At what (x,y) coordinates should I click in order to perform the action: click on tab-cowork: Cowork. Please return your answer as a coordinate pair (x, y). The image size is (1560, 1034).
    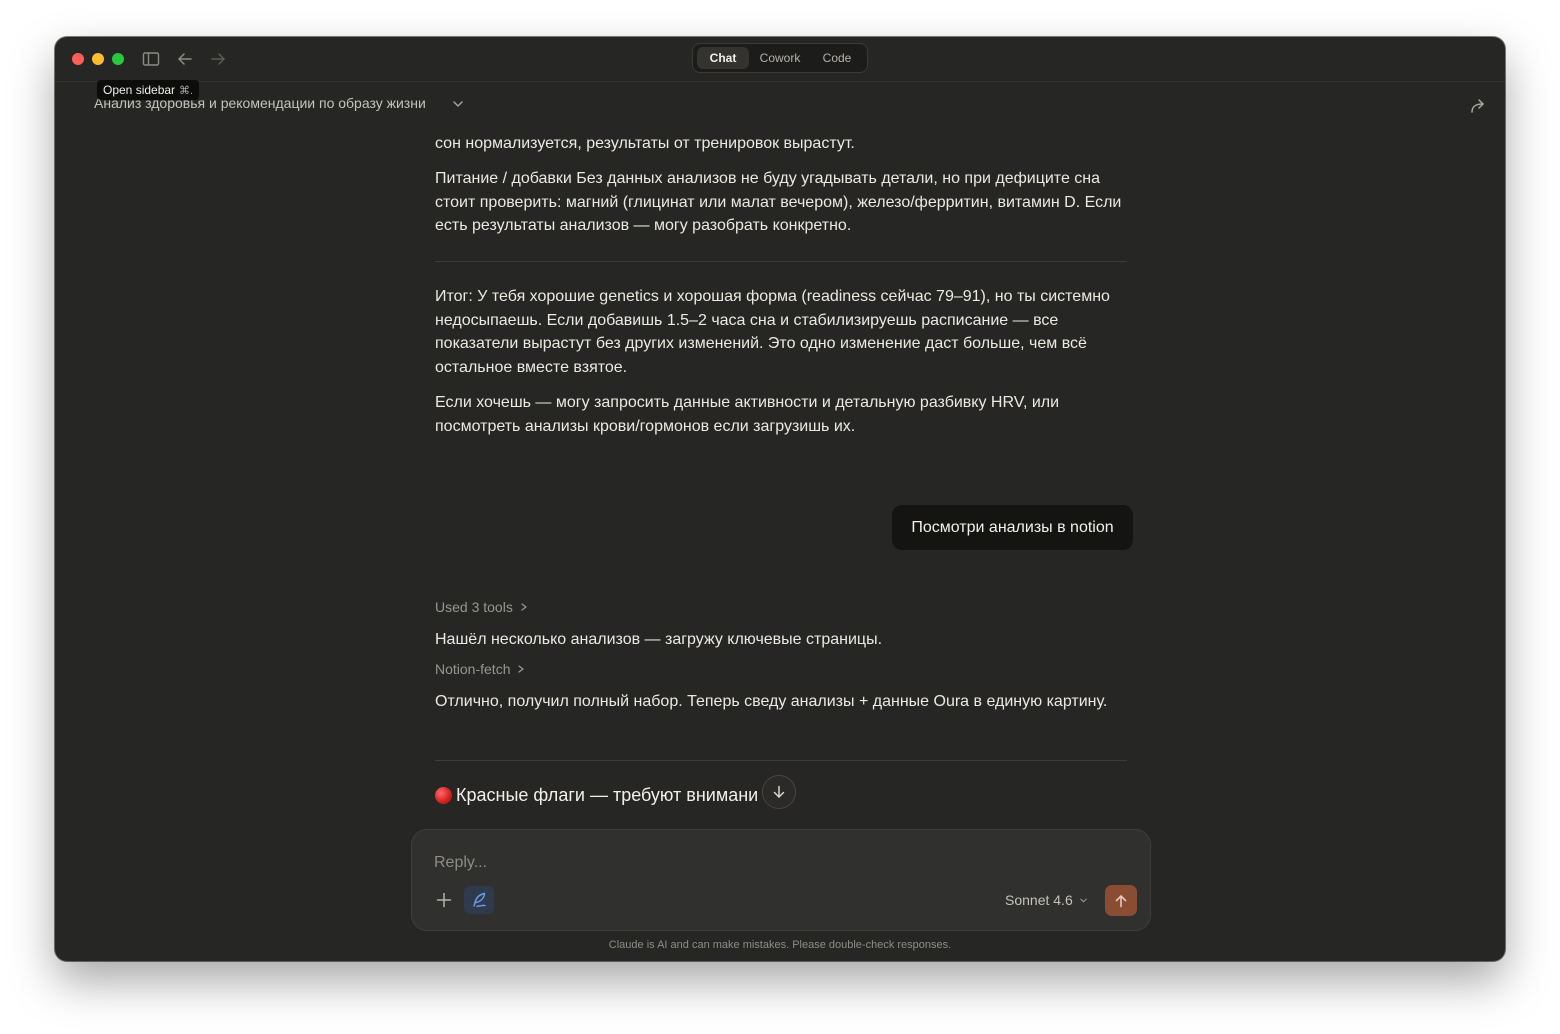
    Looking at the image, I should click on (780, 58).